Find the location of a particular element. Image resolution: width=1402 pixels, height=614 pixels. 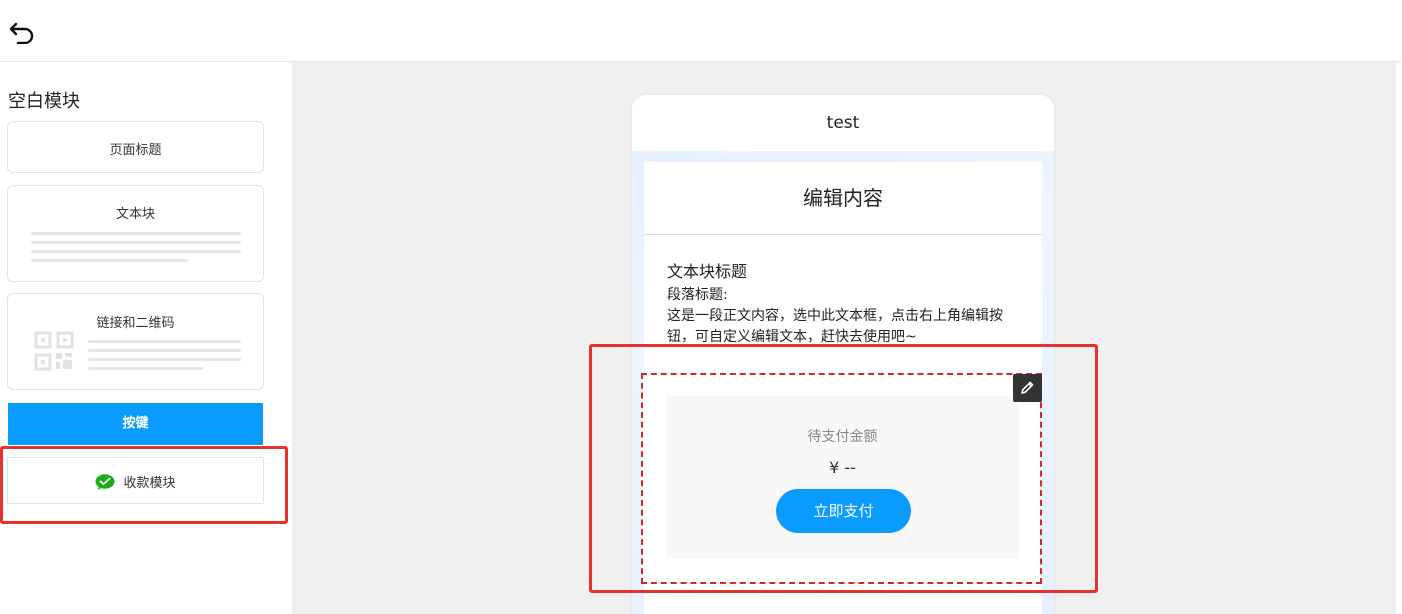

phone-header-title: test is located at coordinates (843, 123).